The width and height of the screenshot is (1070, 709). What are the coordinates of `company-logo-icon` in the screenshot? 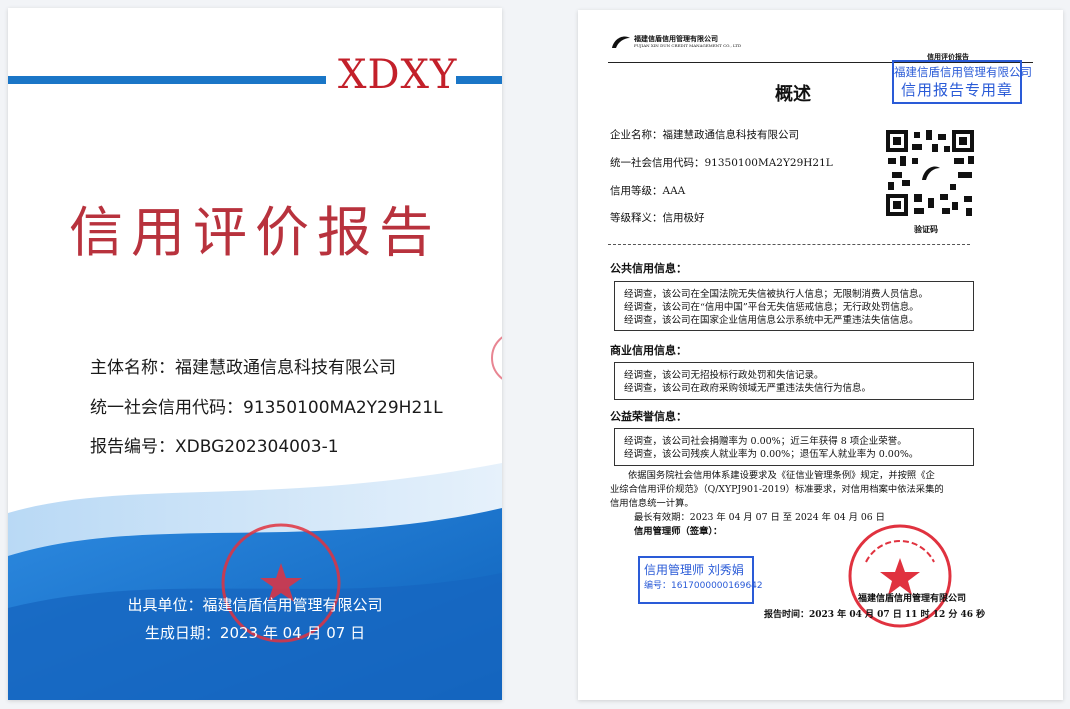 It's located at (621, 42).